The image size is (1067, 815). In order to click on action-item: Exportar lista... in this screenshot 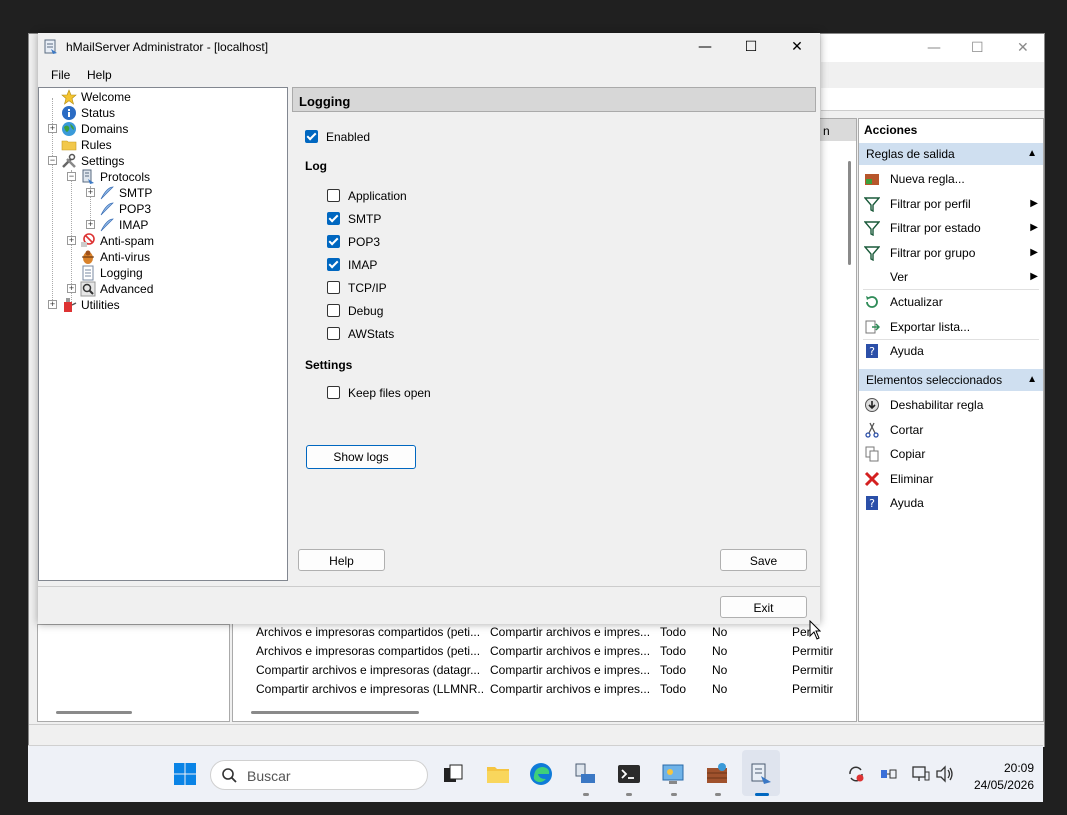, I will do `click(951, 327)`.